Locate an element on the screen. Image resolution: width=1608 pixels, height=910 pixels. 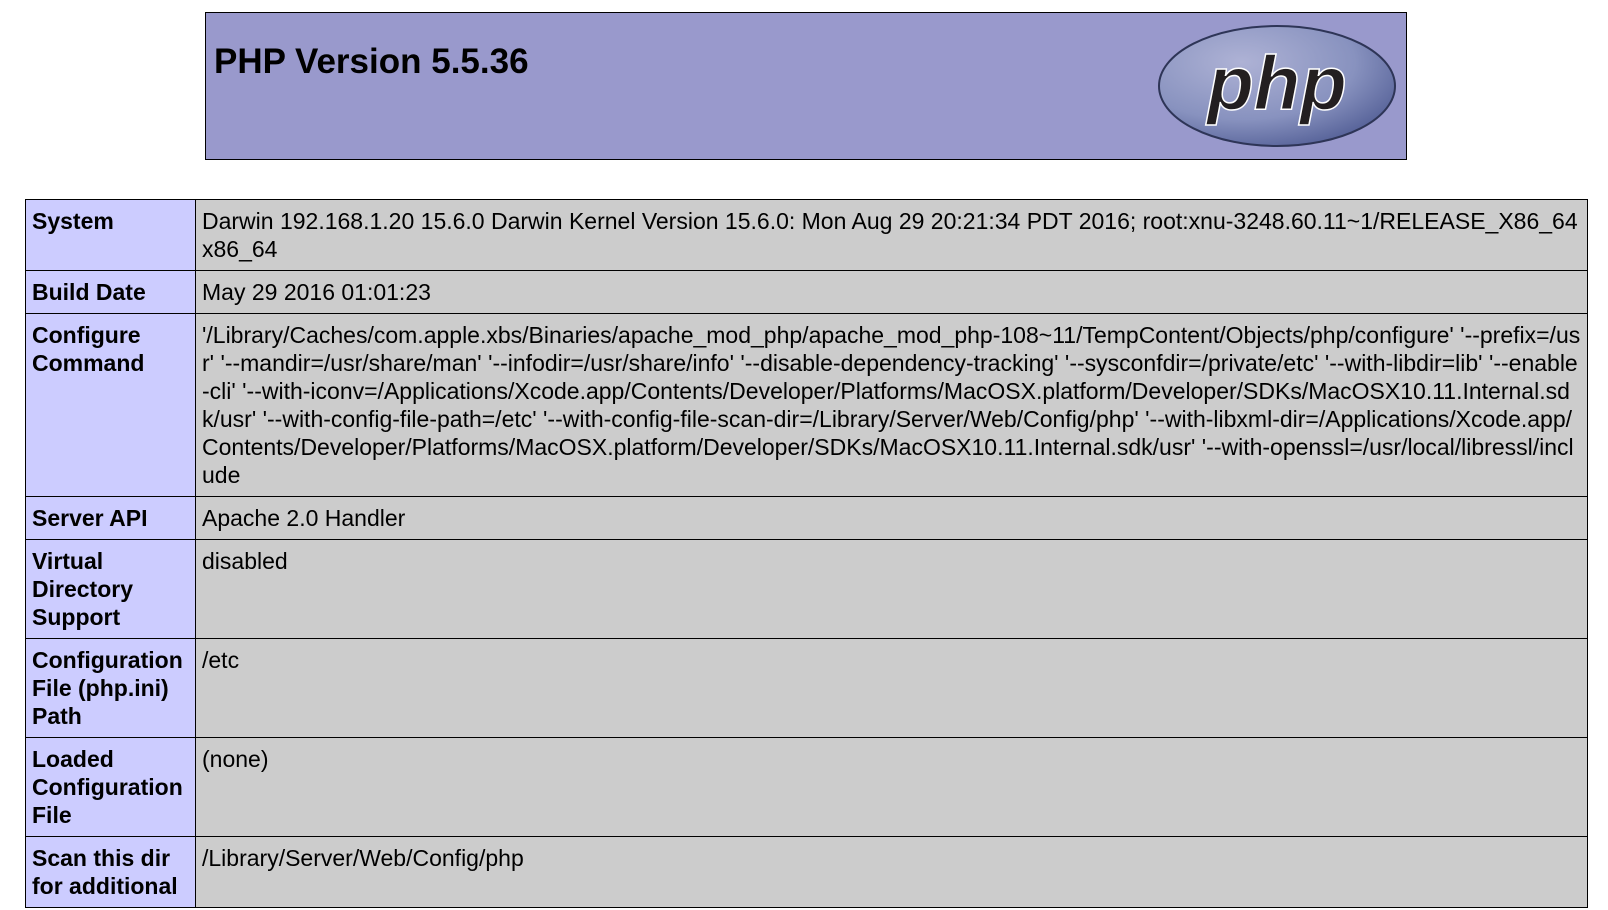
row-value: disabled is located at coordinates (891, 589).